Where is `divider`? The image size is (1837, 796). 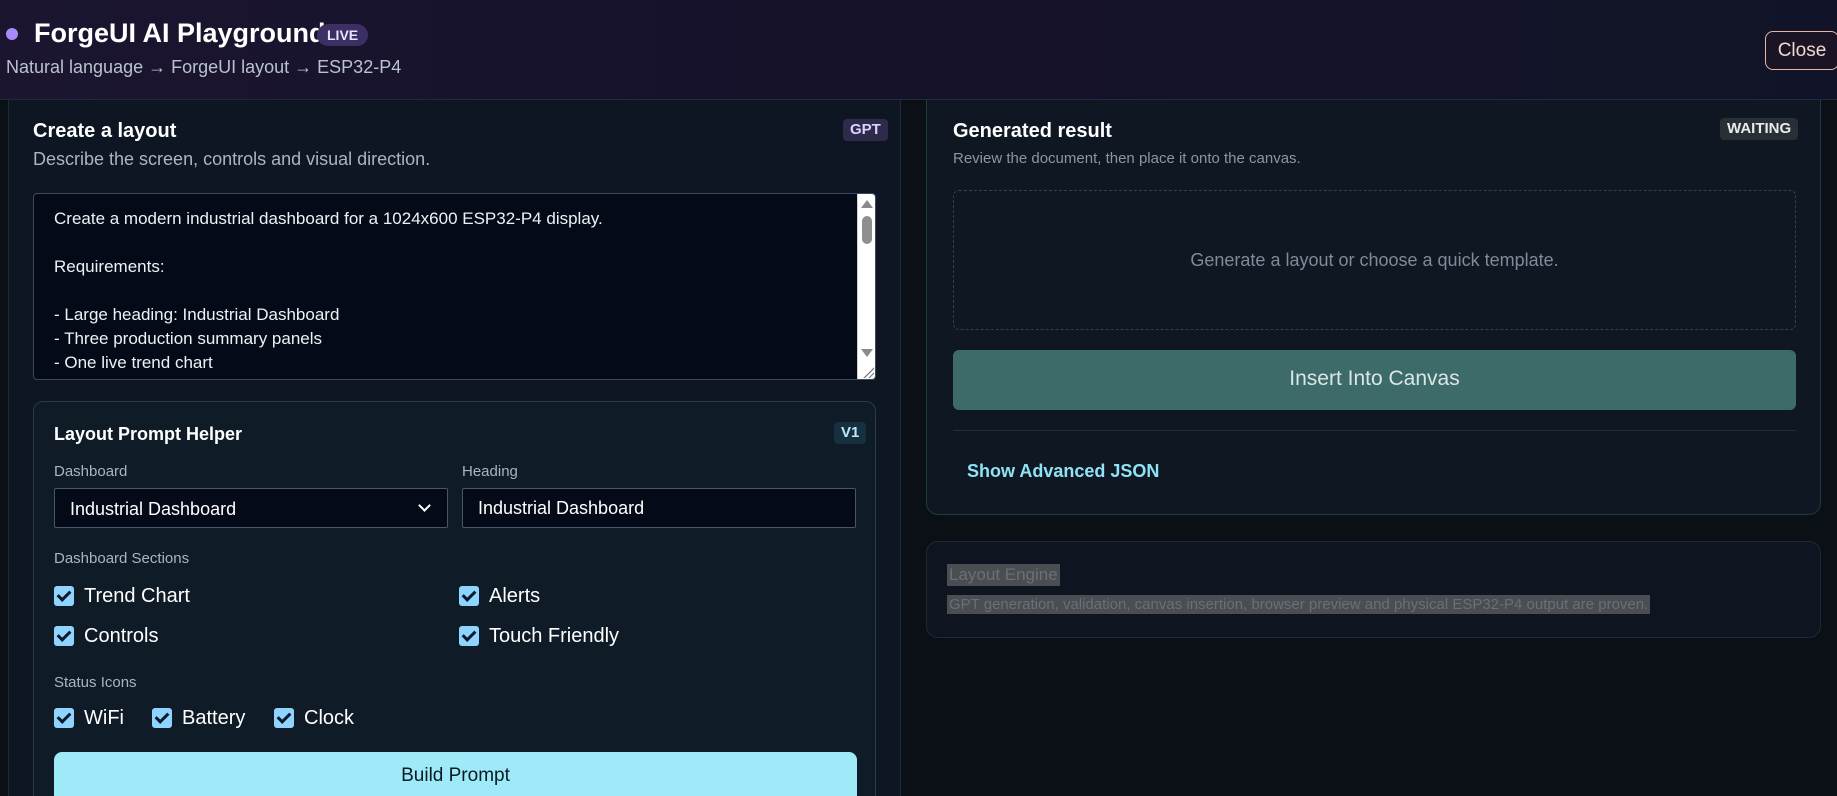 divider is located at coordinates (1374, 430).